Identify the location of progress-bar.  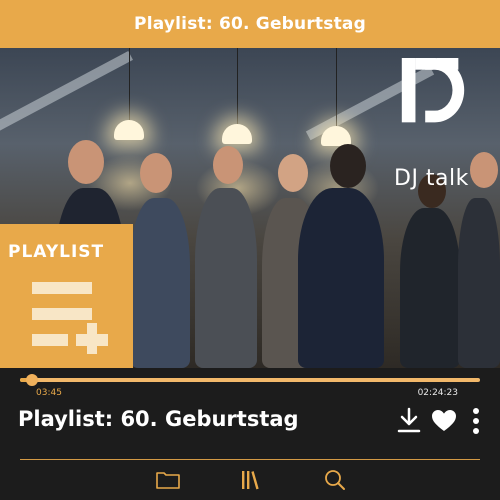
(250, 380).